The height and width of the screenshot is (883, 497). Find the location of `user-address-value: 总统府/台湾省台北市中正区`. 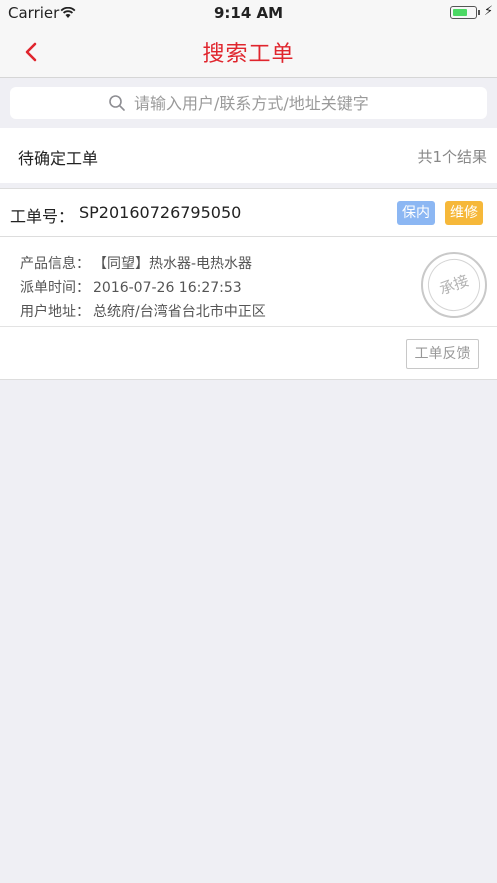

user-address-value: 总统府/台湾省台北市中正区 is located at coordinates (179, 312).